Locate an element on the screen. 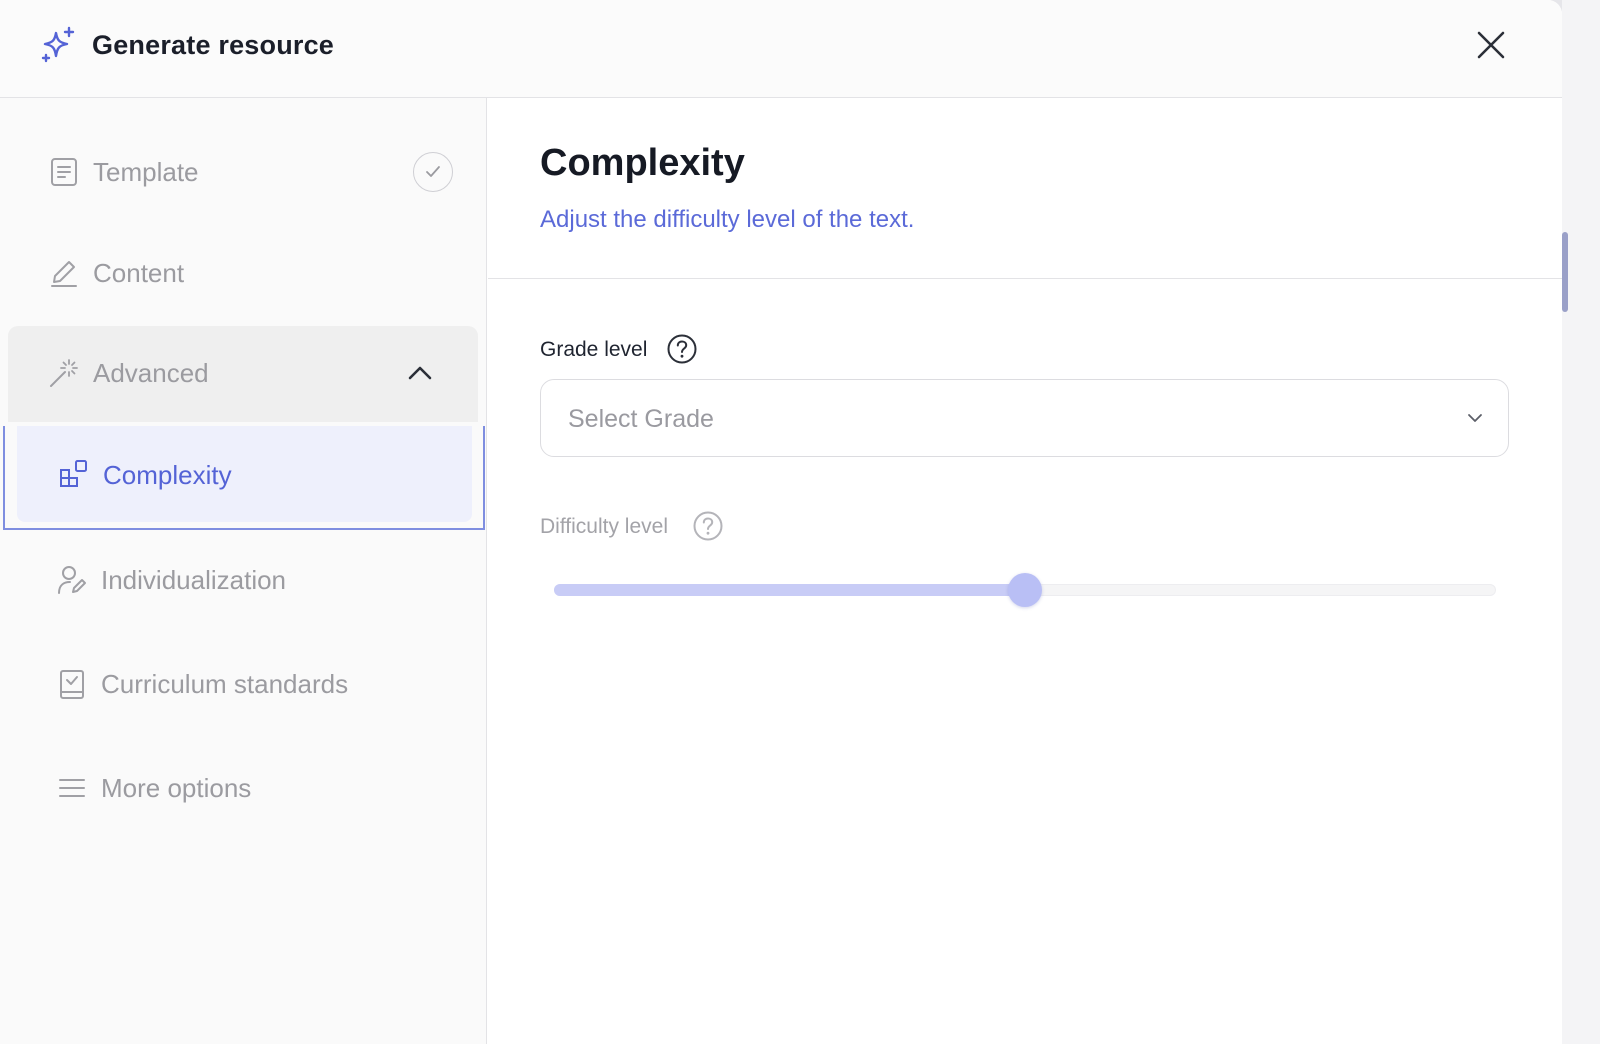 Image resolution: width=1600 pixels, height=1044 pixels. completed-check-icon is located at coordinates (433, 172).